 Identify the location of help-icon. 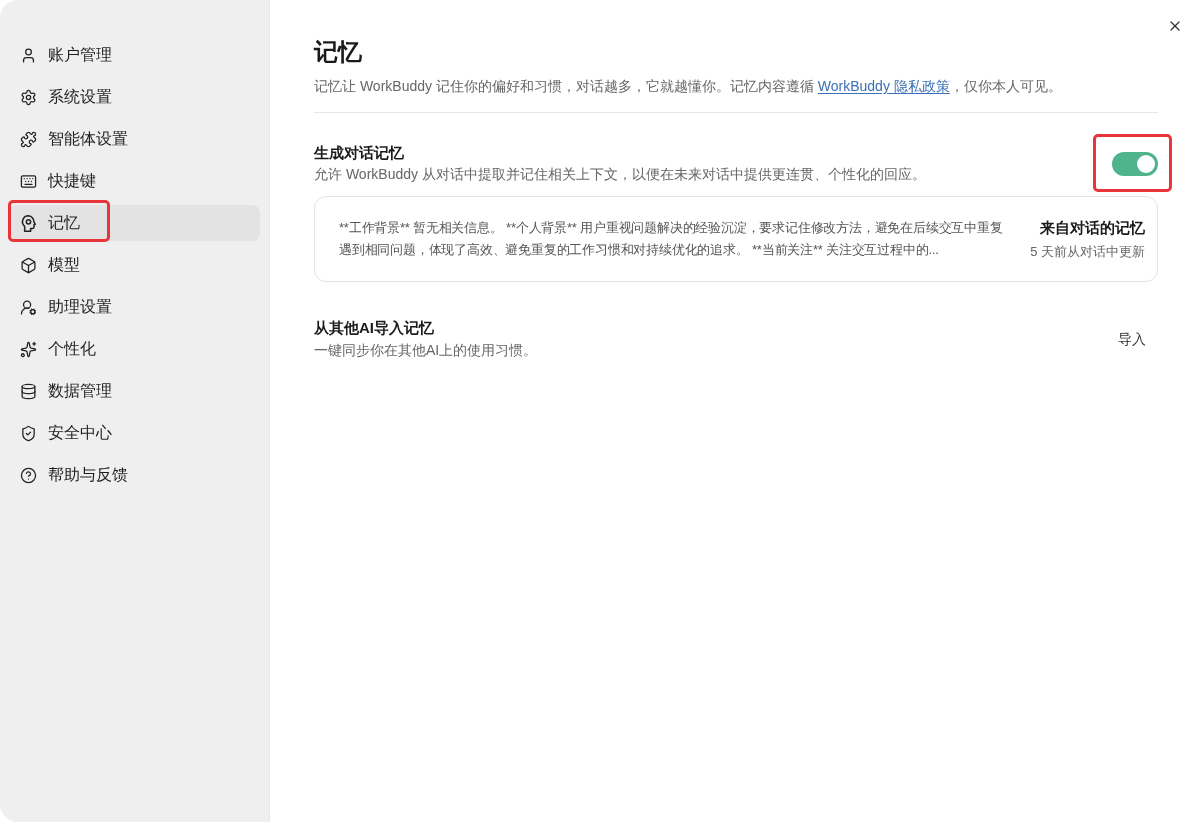
(28, 475).